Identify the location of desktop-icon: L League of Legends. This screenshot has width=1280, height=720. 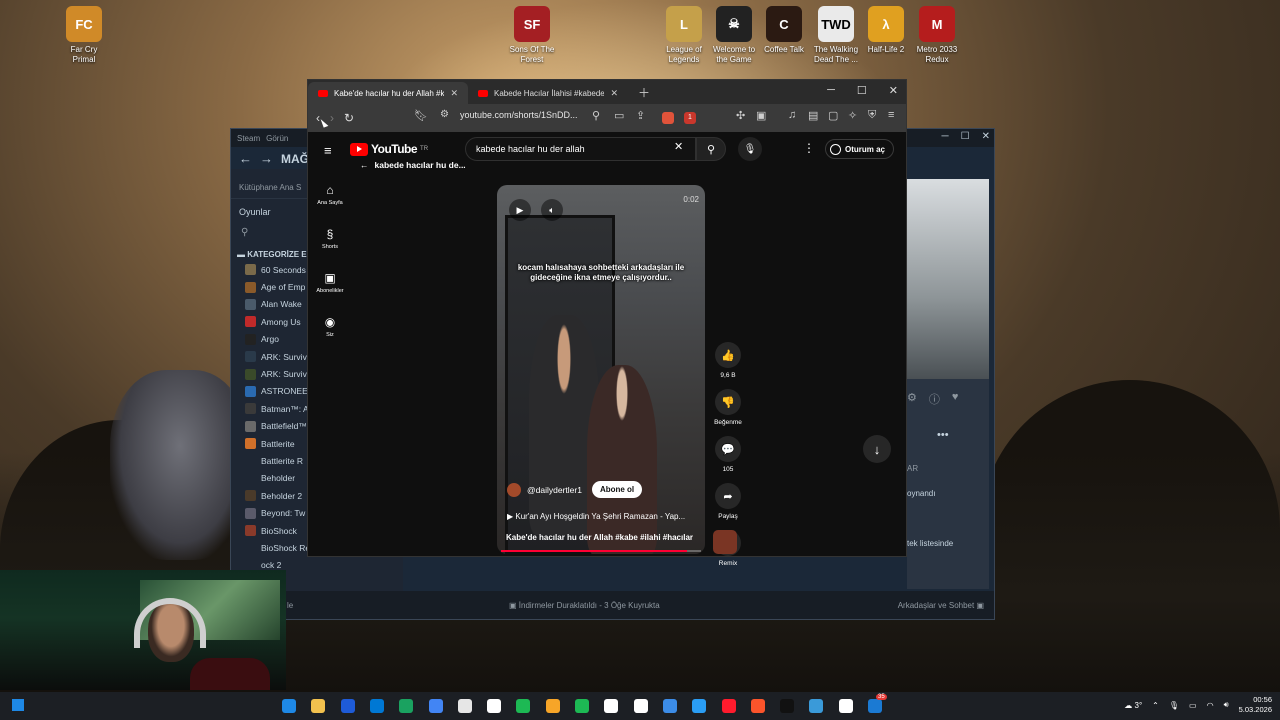
(684, 35).